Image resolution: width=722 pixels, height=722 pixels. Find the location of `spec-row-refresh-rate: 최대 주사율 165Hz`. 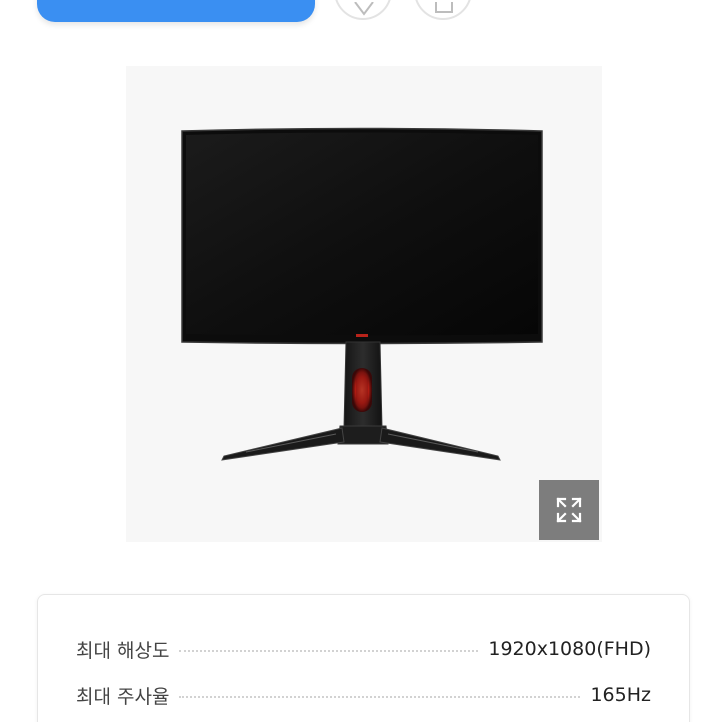

spec-row-refresh-rate: 최대 주사율 165Hz is located at coordinates (363, 695).